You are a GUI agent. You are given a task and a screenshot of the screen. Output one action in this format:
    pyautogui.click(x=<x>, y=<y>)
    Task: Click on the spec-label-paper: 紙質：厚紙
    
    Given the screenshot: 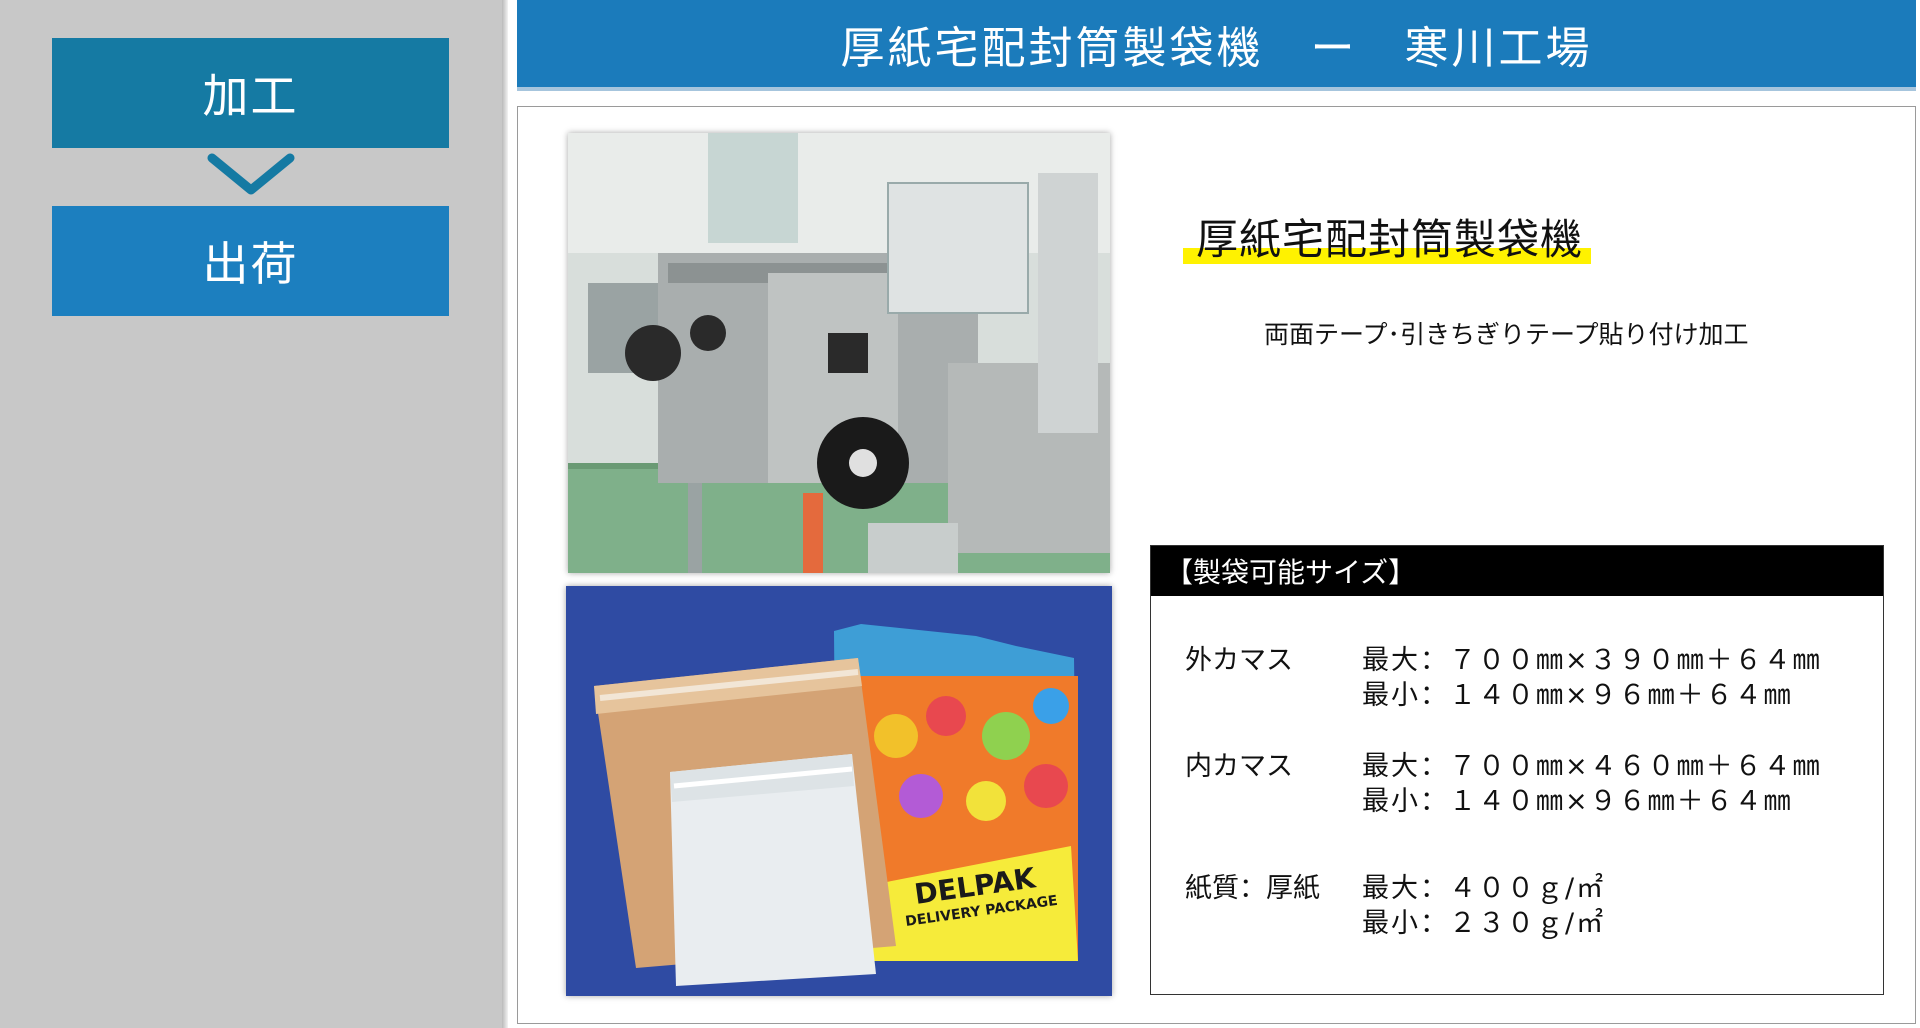 What is the action you would take?
    pyautogui.click(x=1252, y=888)
    